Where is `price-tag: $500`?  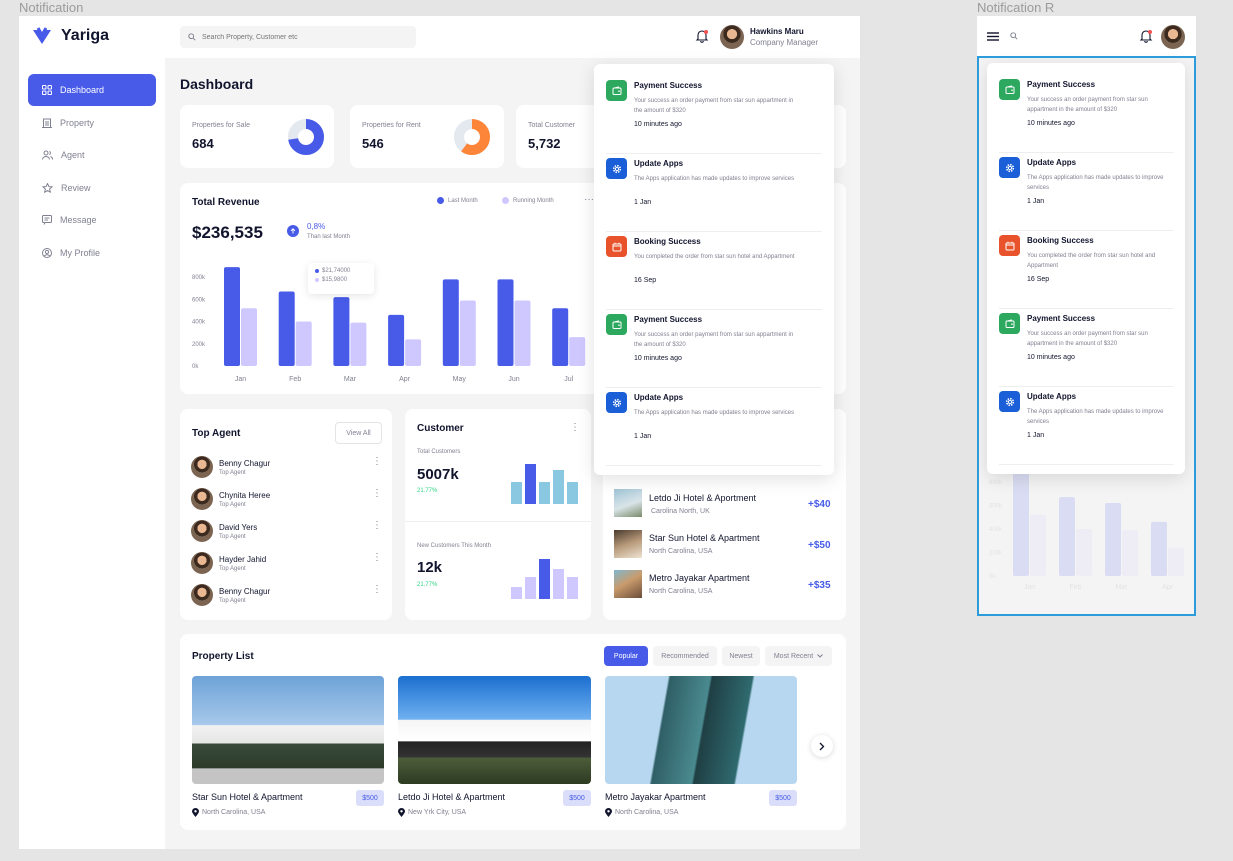
price-tag: $500 is located at coordinates (783, 798).